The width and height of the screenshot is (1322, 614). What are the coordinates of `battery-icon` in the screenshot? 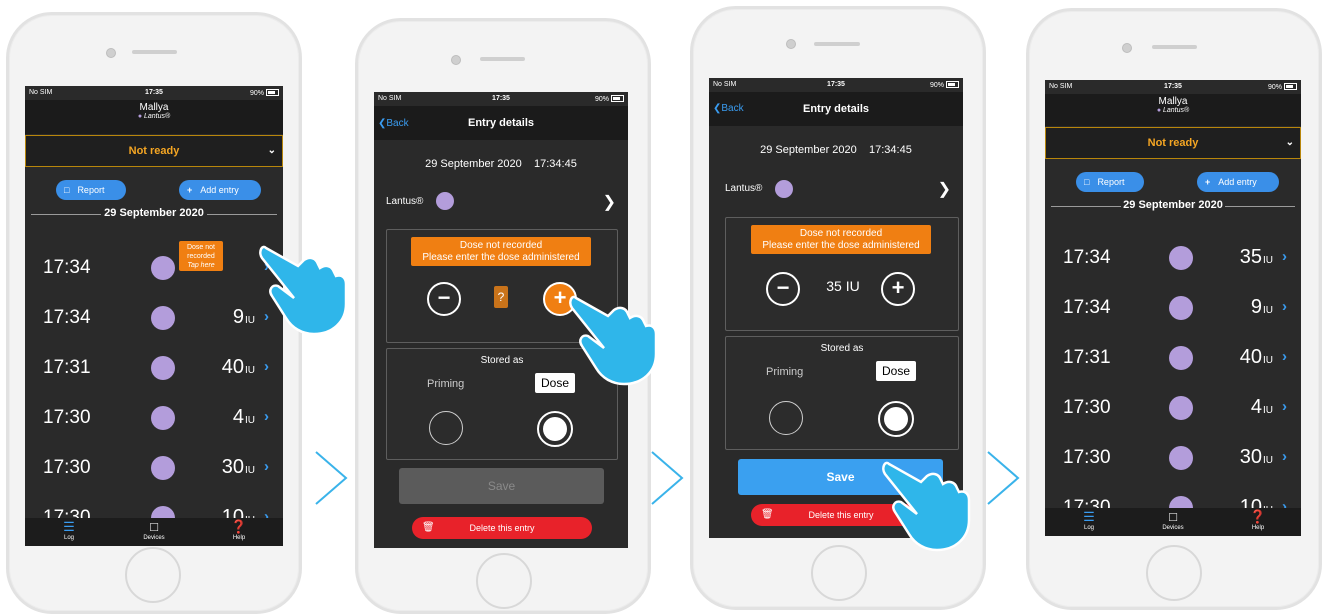 It's located at (1290, 86).